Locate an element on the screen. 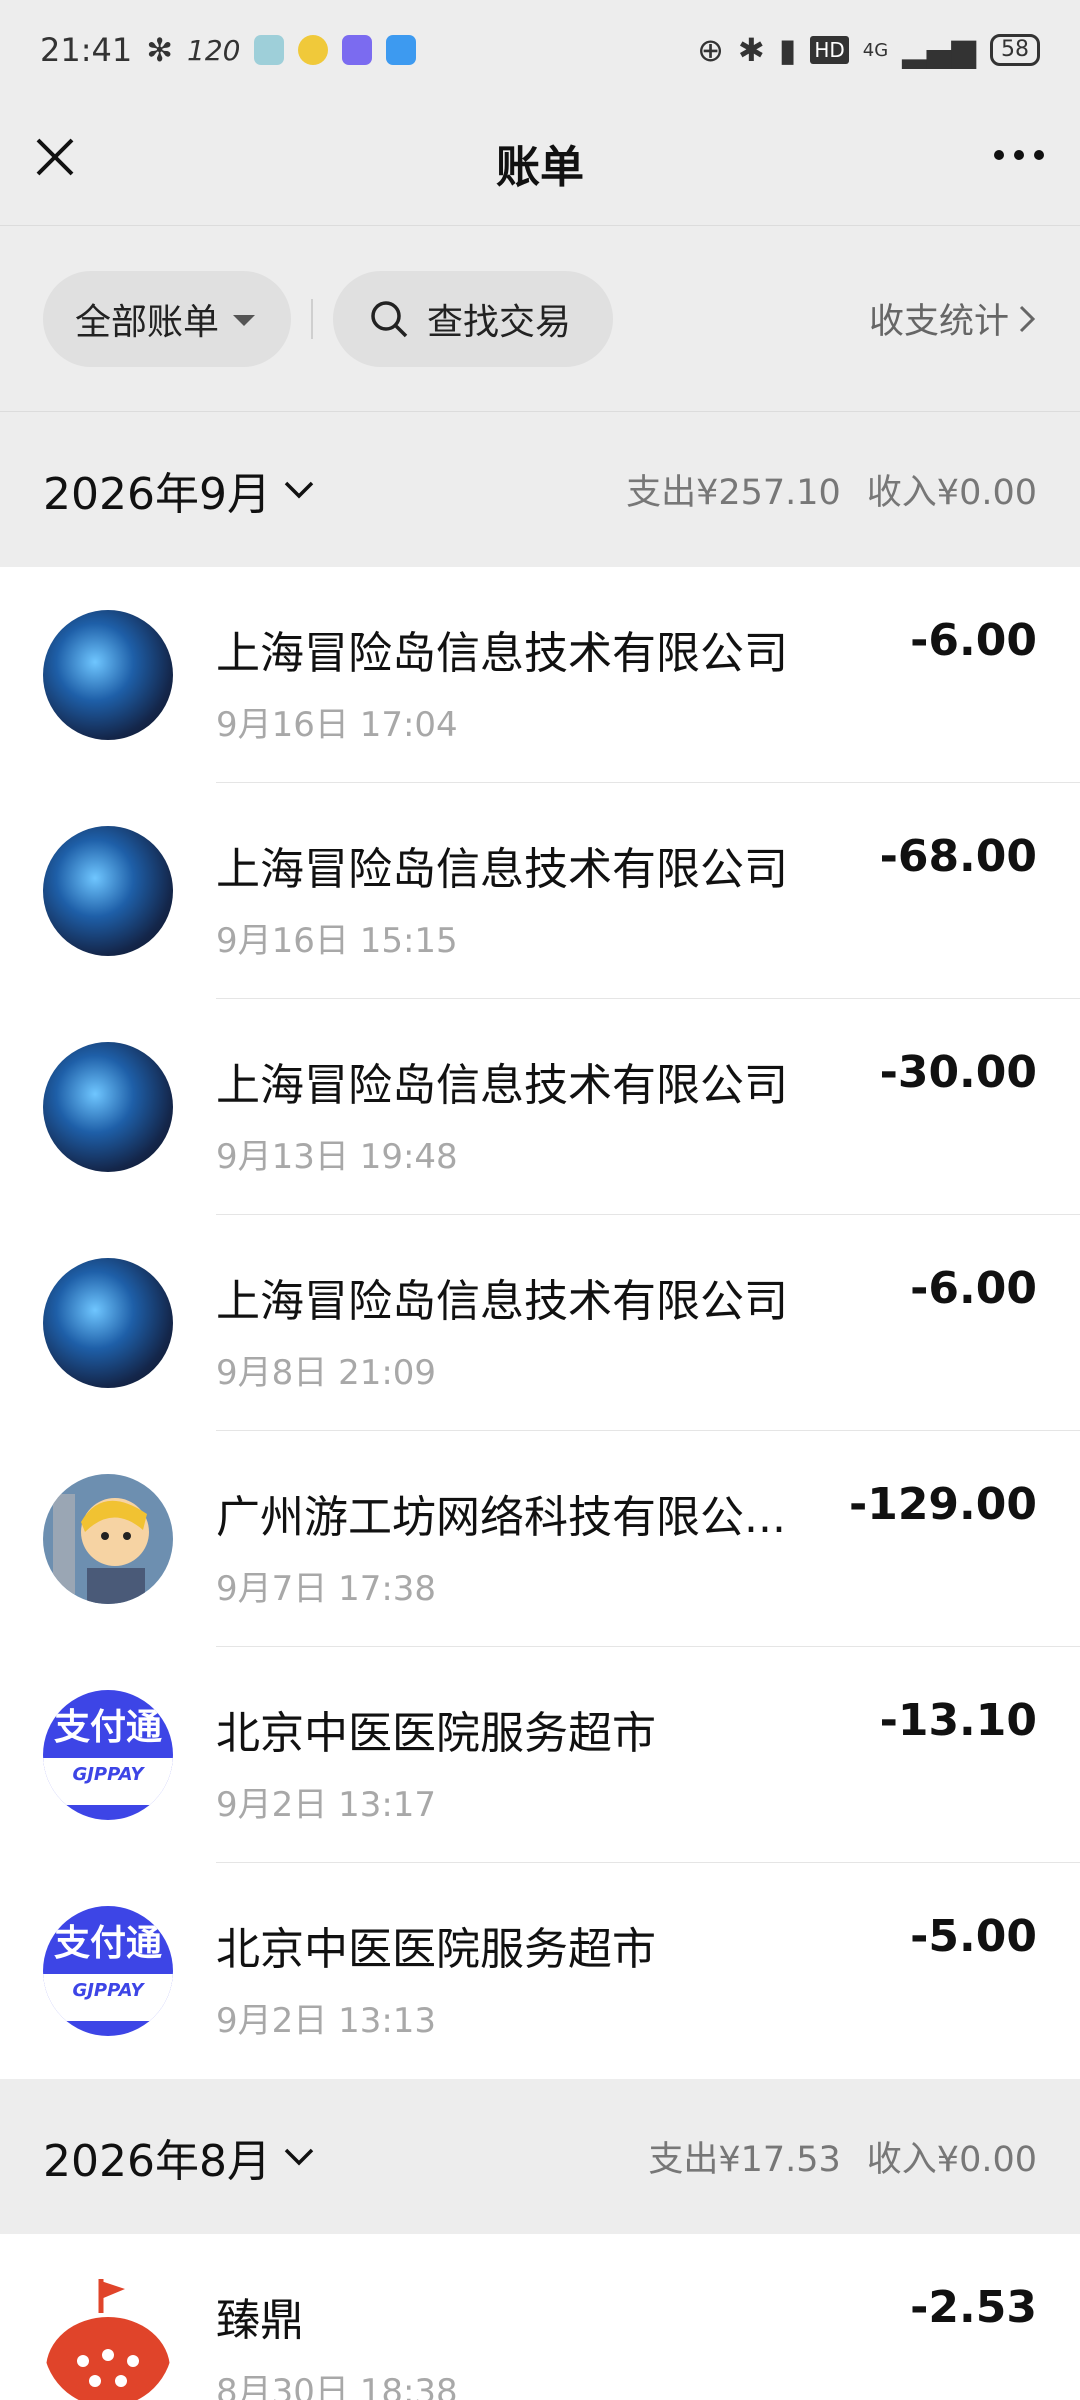 Image resolution: width=1080 pixels, height=2400 pixels. filter-bar: 全部账单 查找交易 收支统计 is located at coordinates (540, 318).